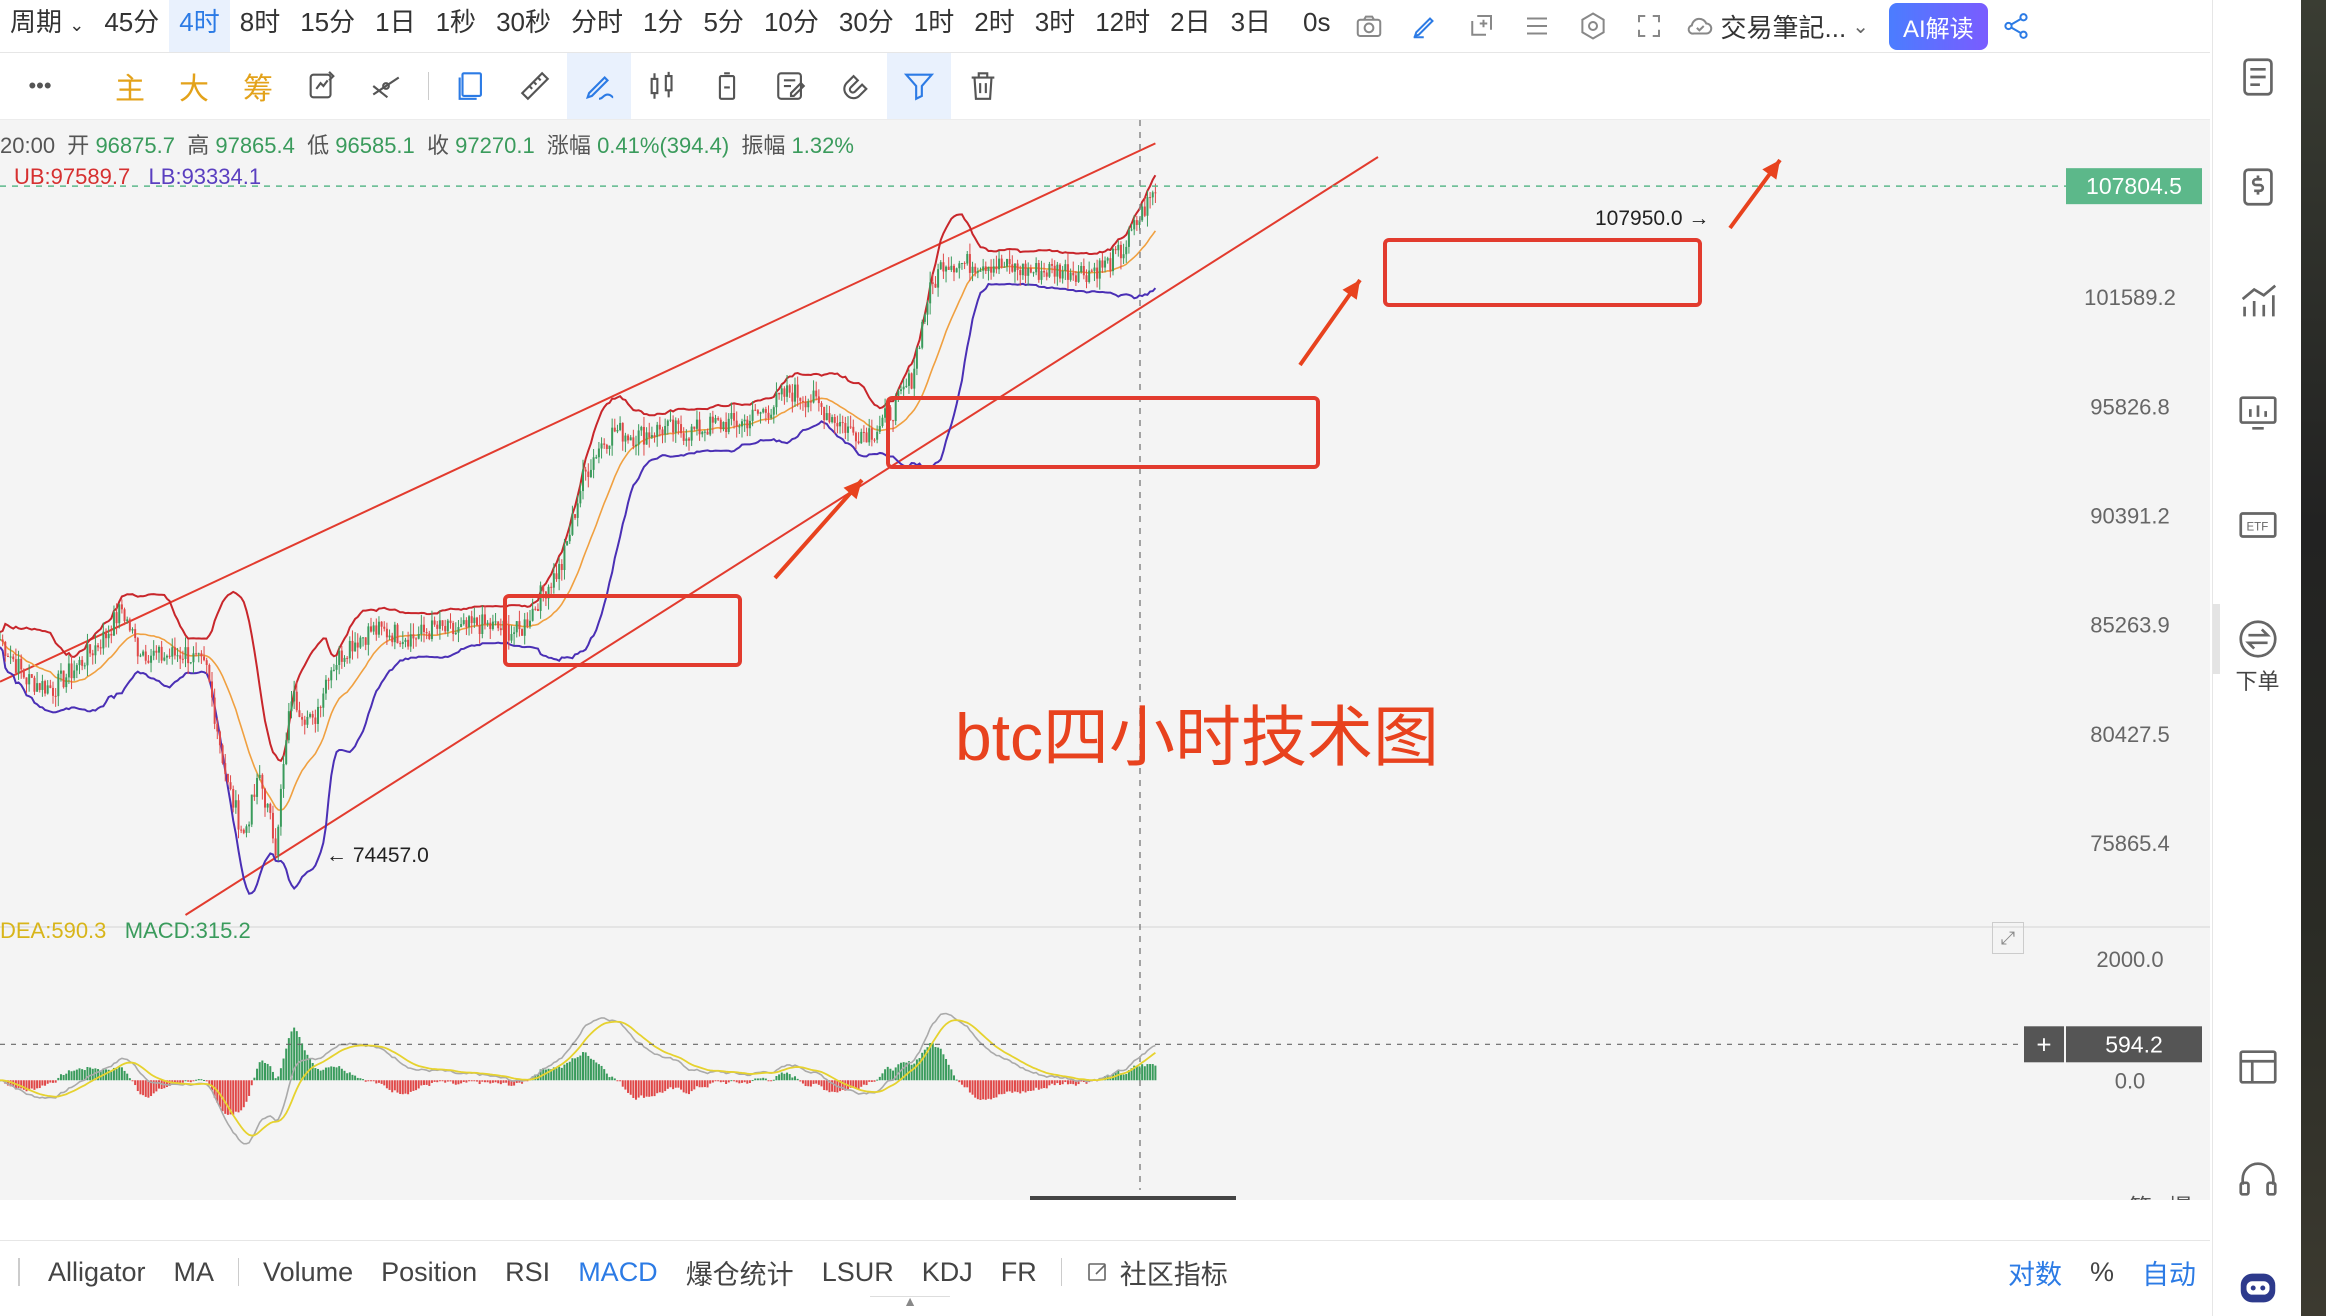  I want to click on indicator-6: 爆仓统计, so click(740, 1272).